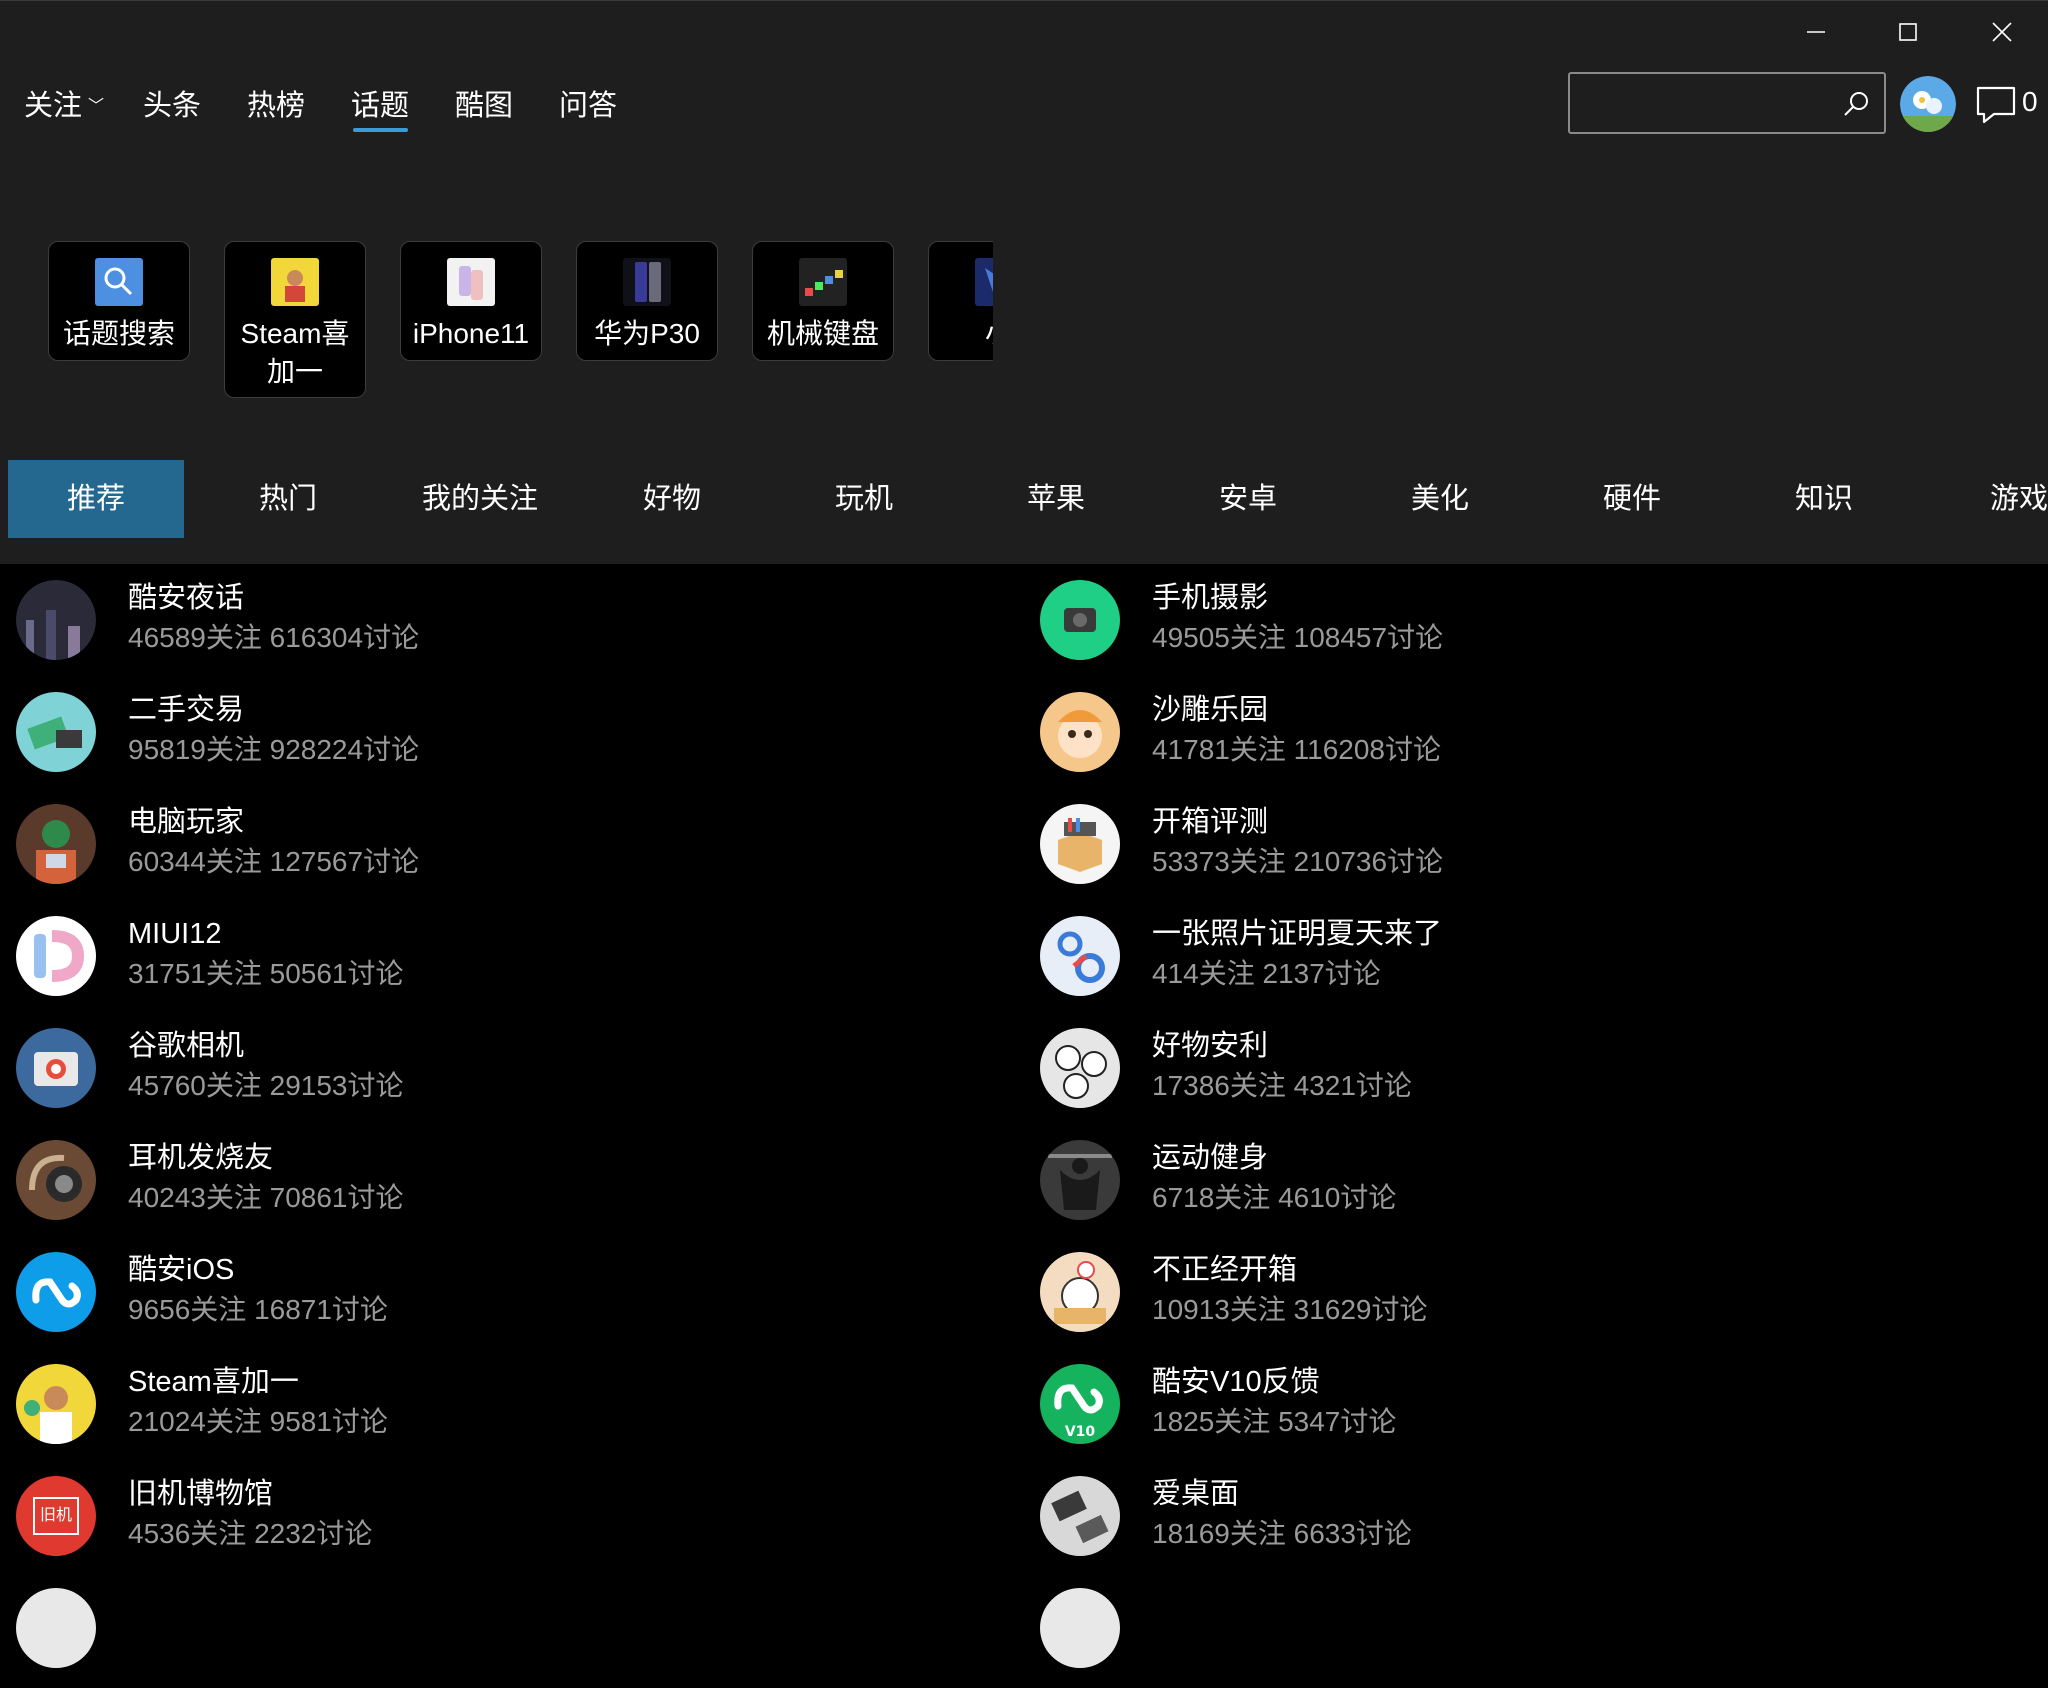  Describe the element at coordinates (250, 1533) in the screenshot. I see `topic-stats: 4536关注 2232讨论` at that location.